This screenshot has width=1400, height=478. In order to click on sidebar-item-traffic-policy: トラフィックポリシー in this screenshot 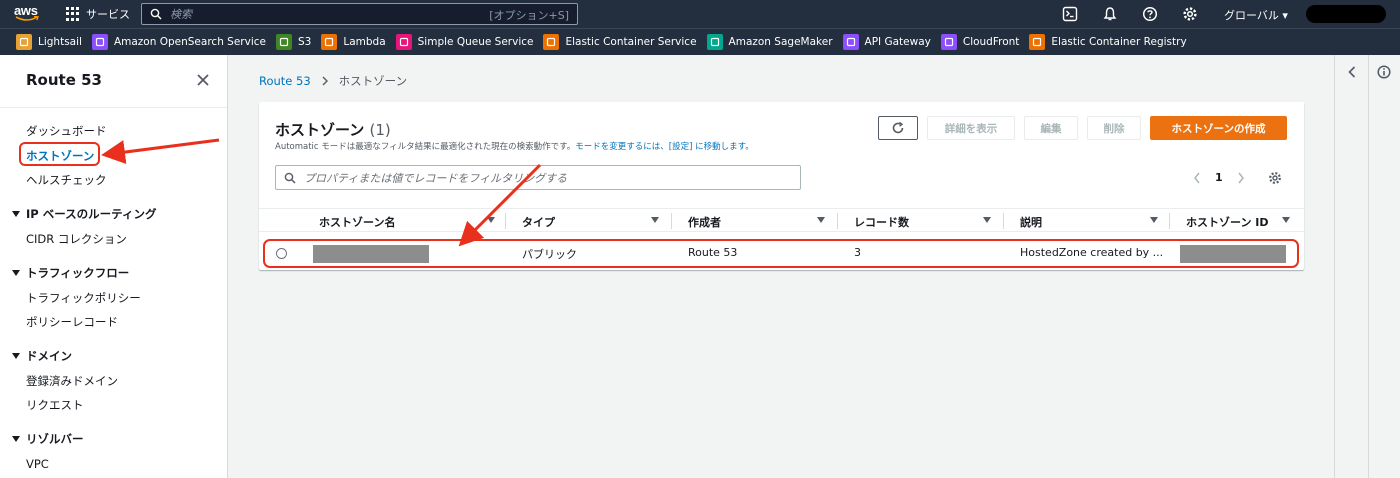, I will do `click(83, 298)`.